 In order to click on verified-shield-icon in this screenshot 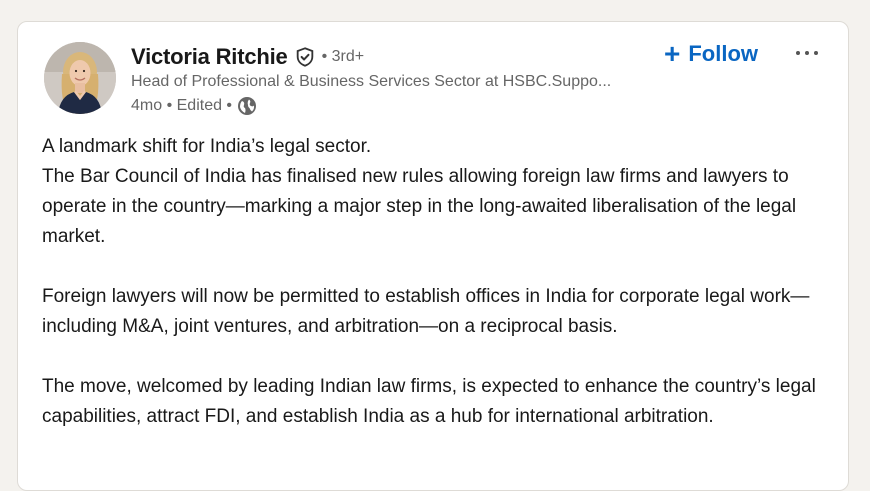, I will do `click(305, 57)`.